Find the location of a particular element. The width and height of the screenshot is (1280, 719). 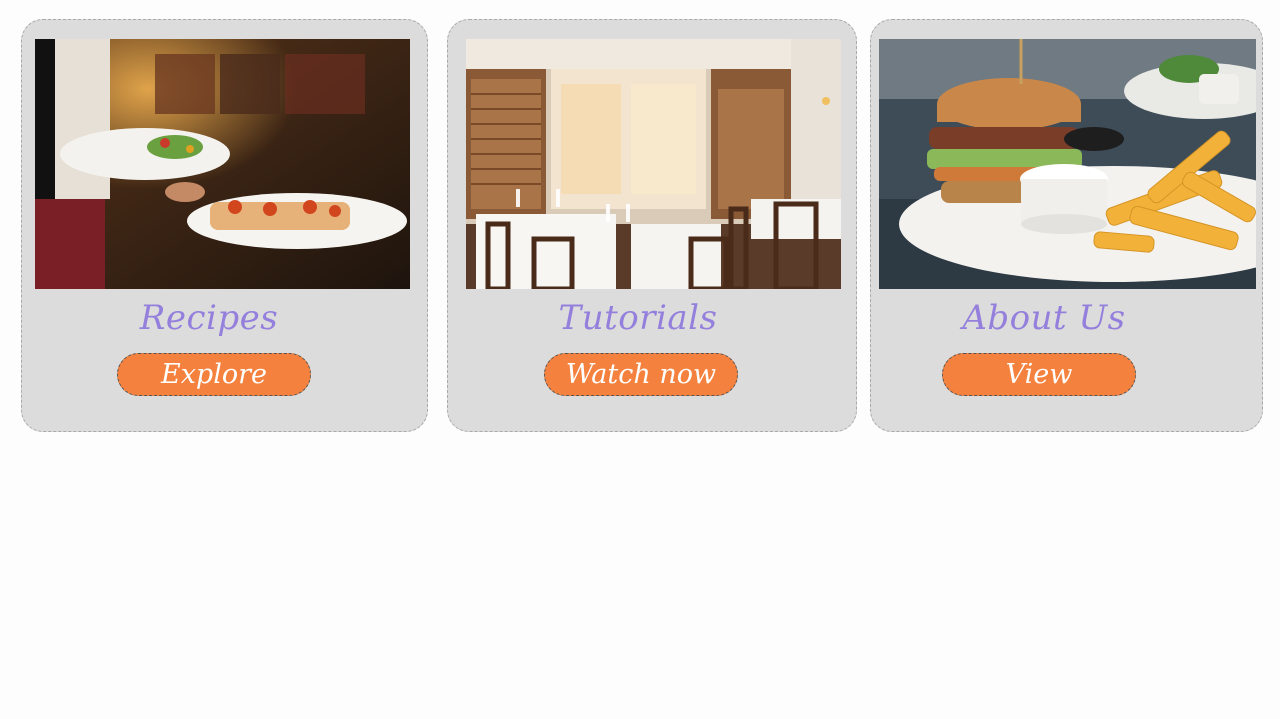

restaurant-dining-room-image is located at coordinates (653, 164).